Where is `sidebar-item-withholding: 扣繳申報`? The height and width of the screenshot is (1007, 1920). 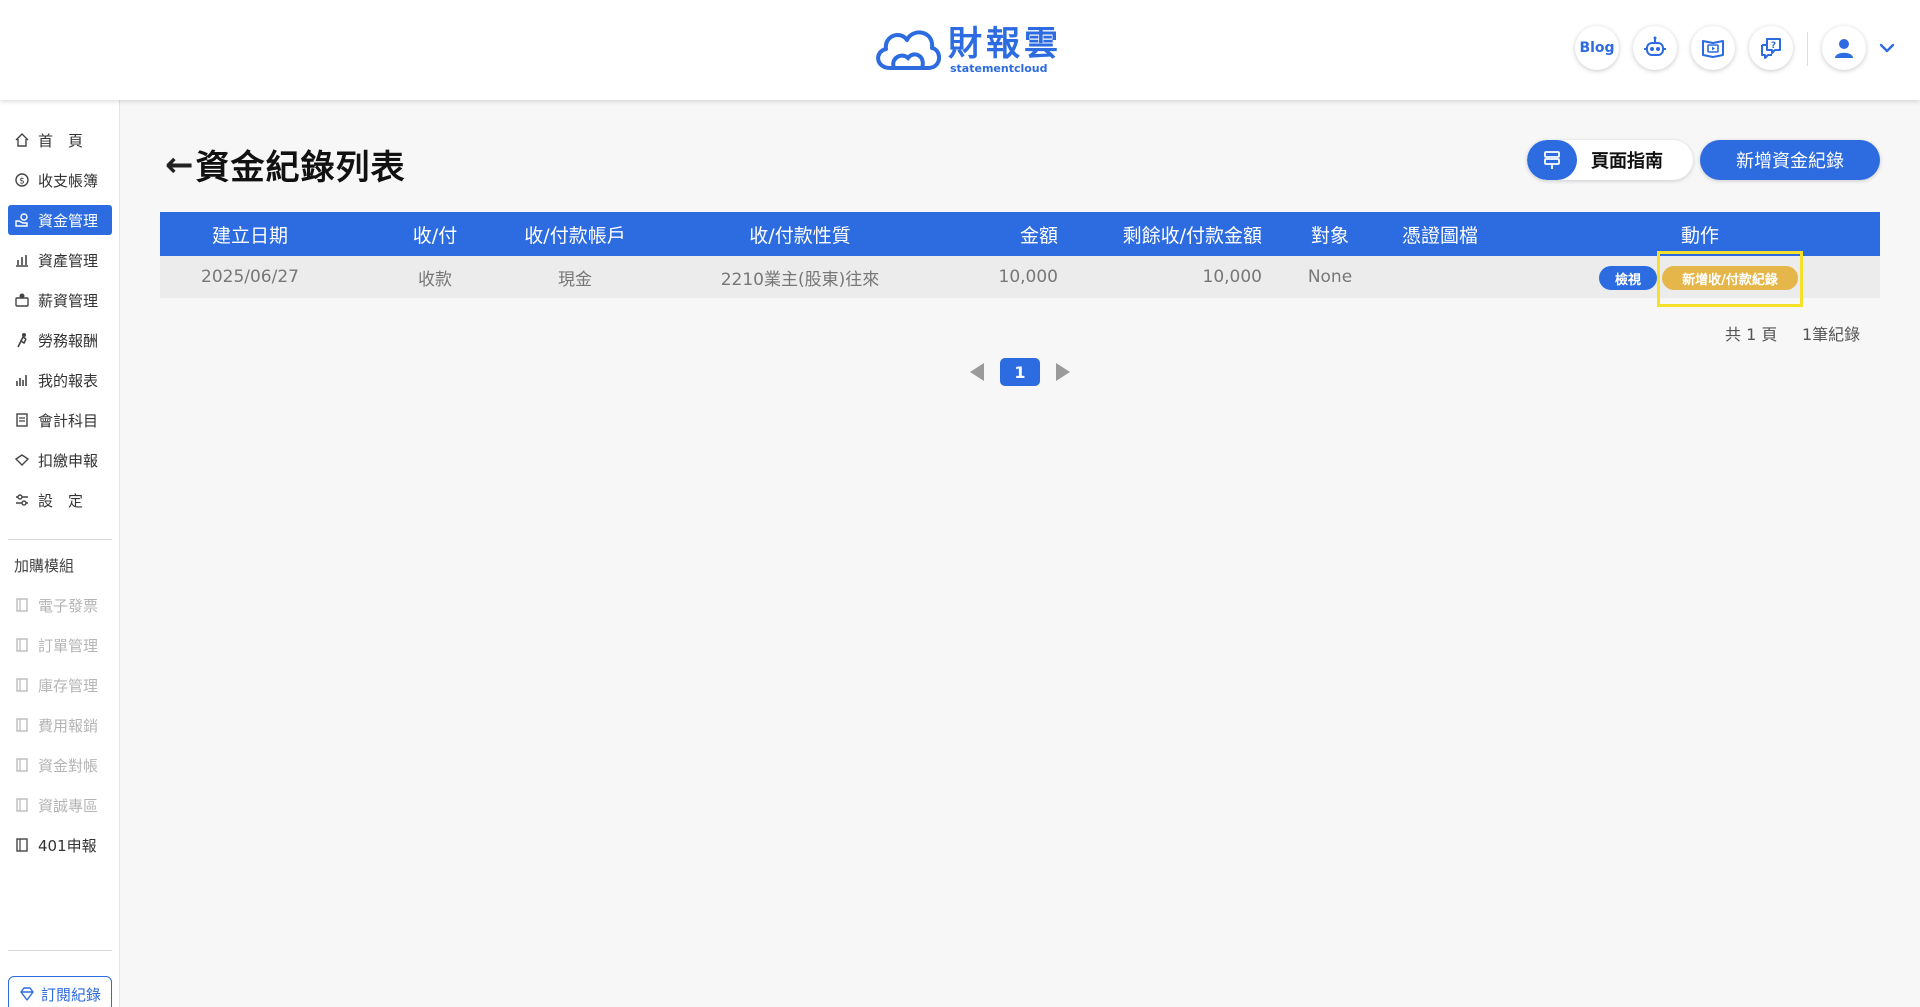
sidebar-item-withholding: 扣繳申報 is located at coordinates (60, 460).